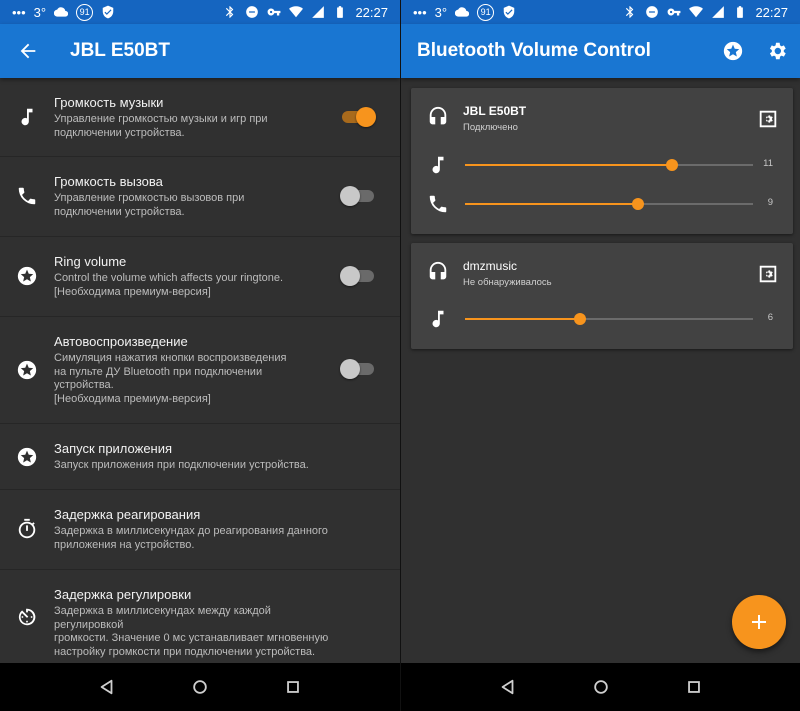  What do you see at coordinates (534, 50) in the screenshot?
I see `app-title: Bluetooth Volume Control` at bounding box center [534, 50].